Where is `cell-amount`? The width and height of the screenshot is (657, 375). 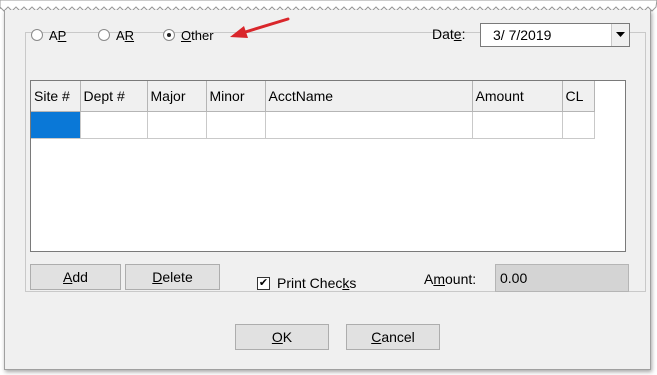 cell-amount is located at coordinates (517, 125).